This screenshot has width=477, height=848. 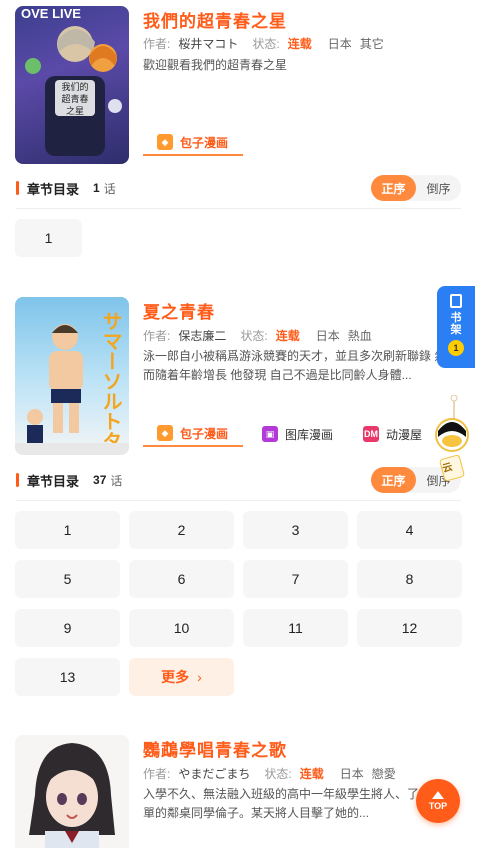 What do you see at coordinates (51, 13) in the screenshot?
I see `cover-top-text: OVE LIVE` at bounding box center [51, 13].